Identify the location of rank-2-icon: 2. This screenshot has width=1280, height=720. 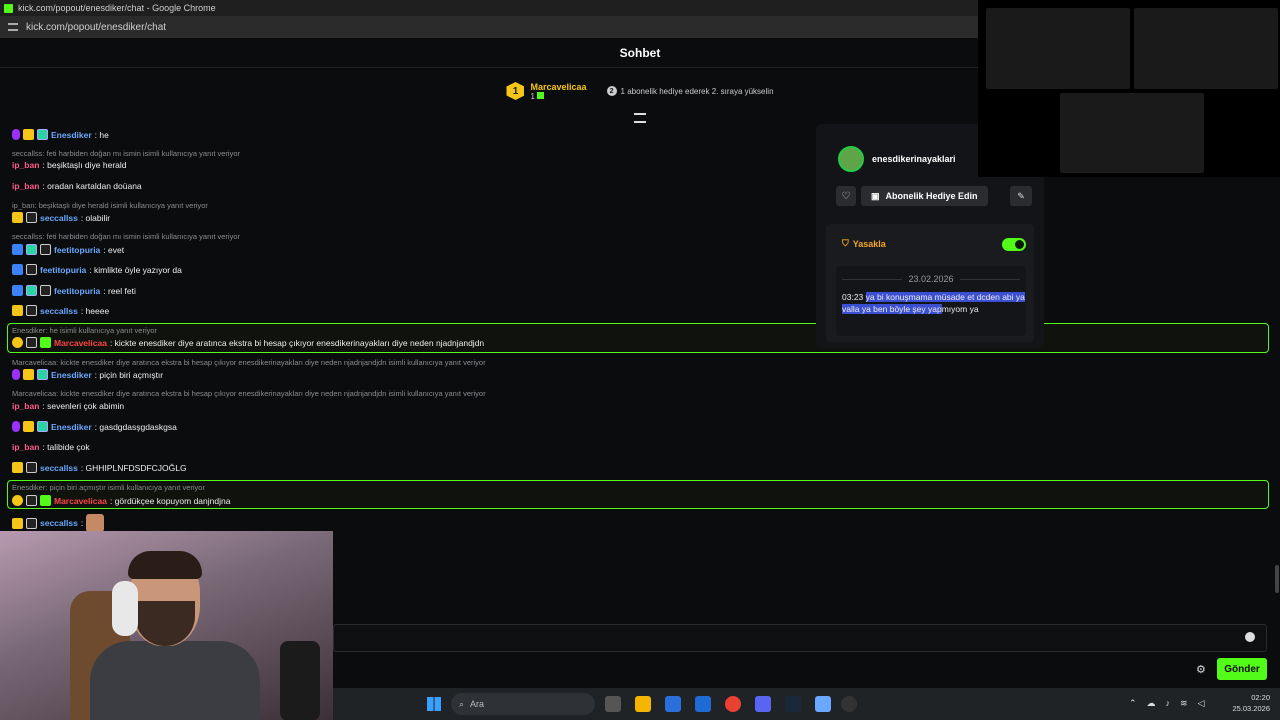
(611, 91).